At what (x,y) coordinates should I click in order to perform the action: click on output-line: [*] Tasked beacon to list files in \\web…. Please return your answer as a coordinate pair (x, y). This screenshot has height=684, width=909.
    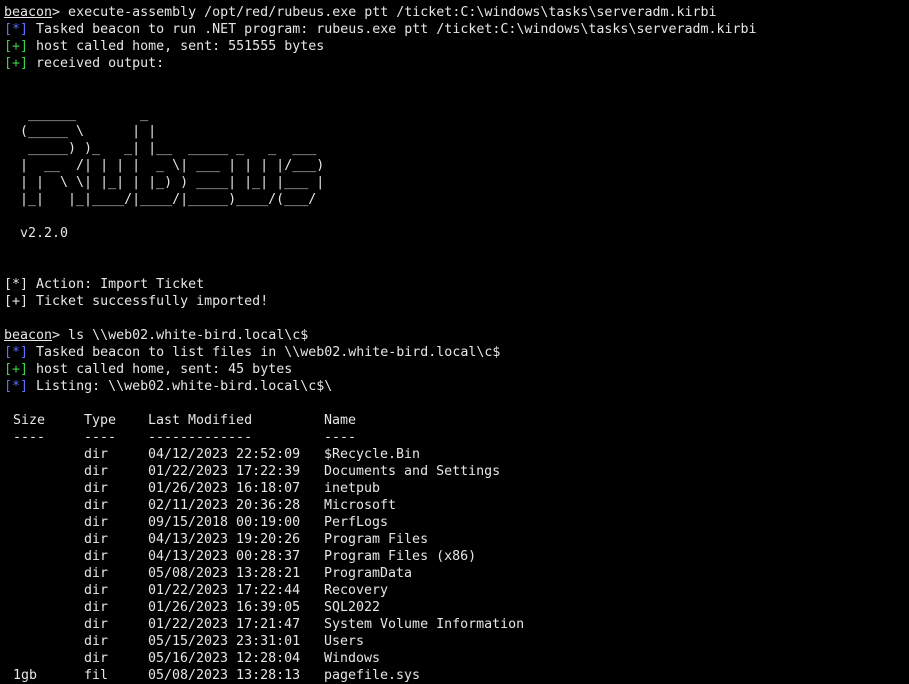
    Looking at the image, I should click on (456, 352).